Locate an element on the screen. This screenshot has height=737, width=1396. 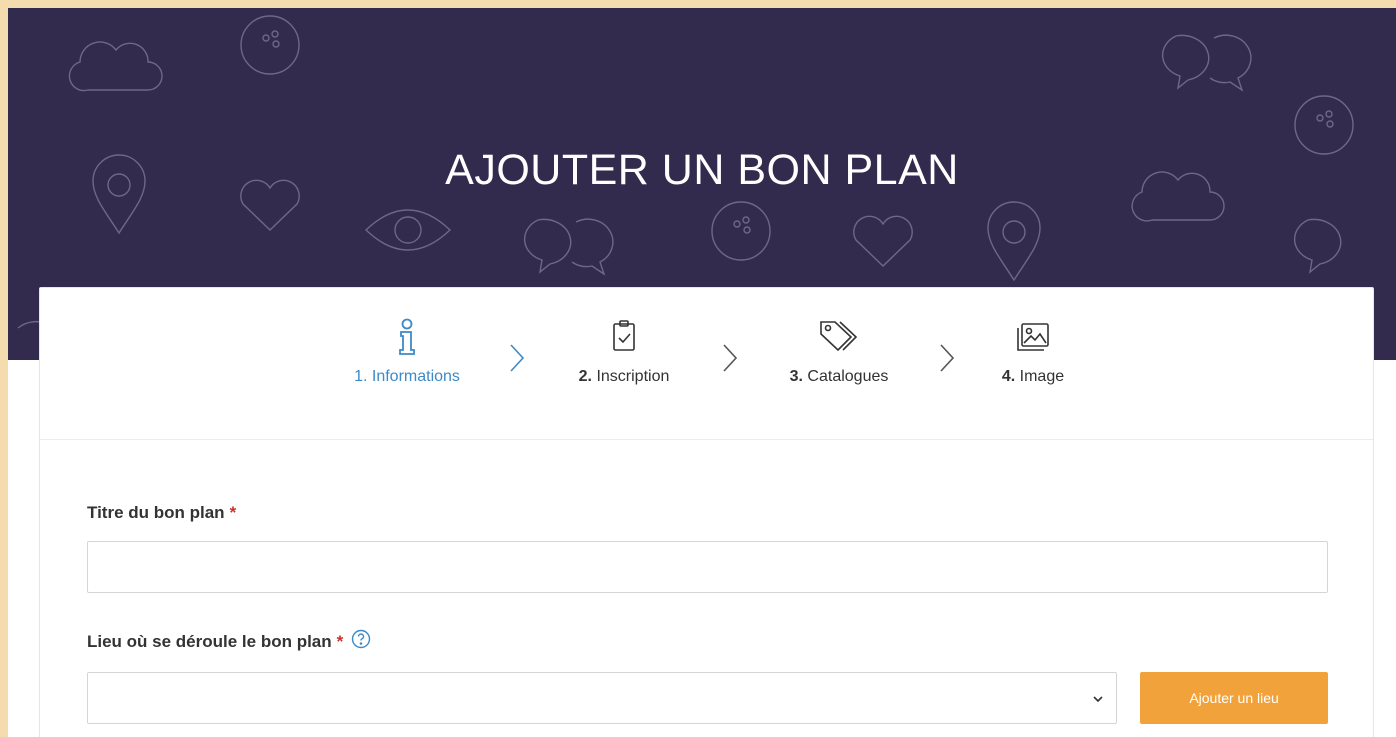
step-number: 1. is located at coordinates (361, 376).